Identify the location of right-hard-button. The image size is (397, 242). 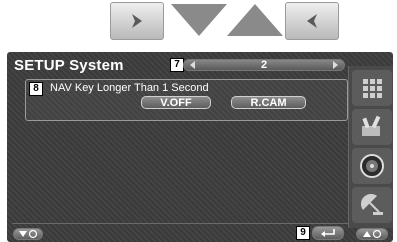
(137, 21).